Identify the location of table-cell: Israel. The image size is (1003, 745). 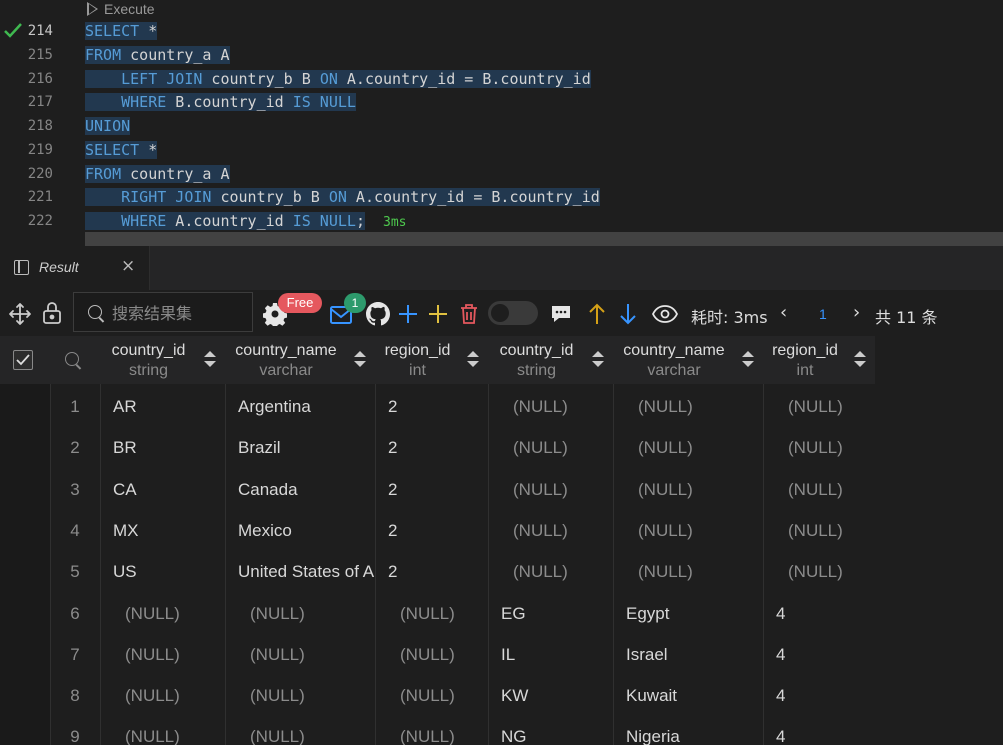
(694, 652).